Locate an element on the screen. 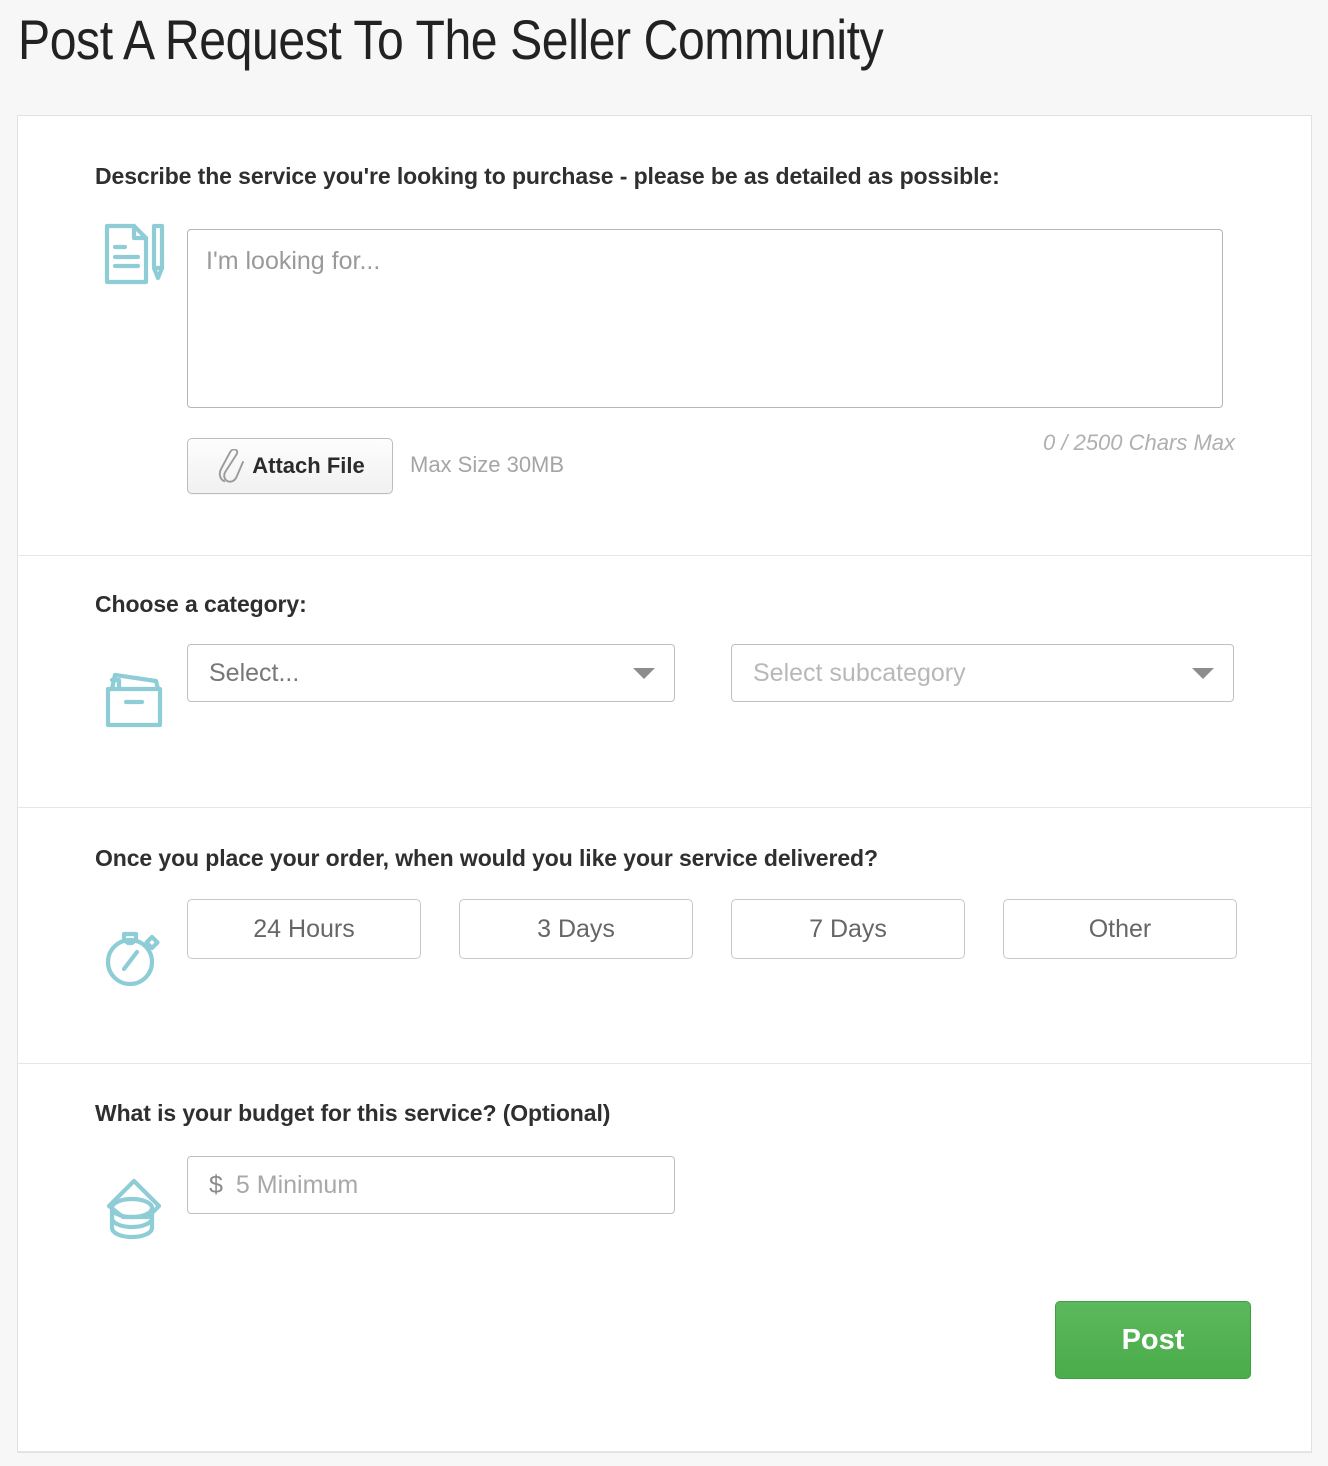  subcategory-select: Select subcategory is located at coordinates (982, 673).